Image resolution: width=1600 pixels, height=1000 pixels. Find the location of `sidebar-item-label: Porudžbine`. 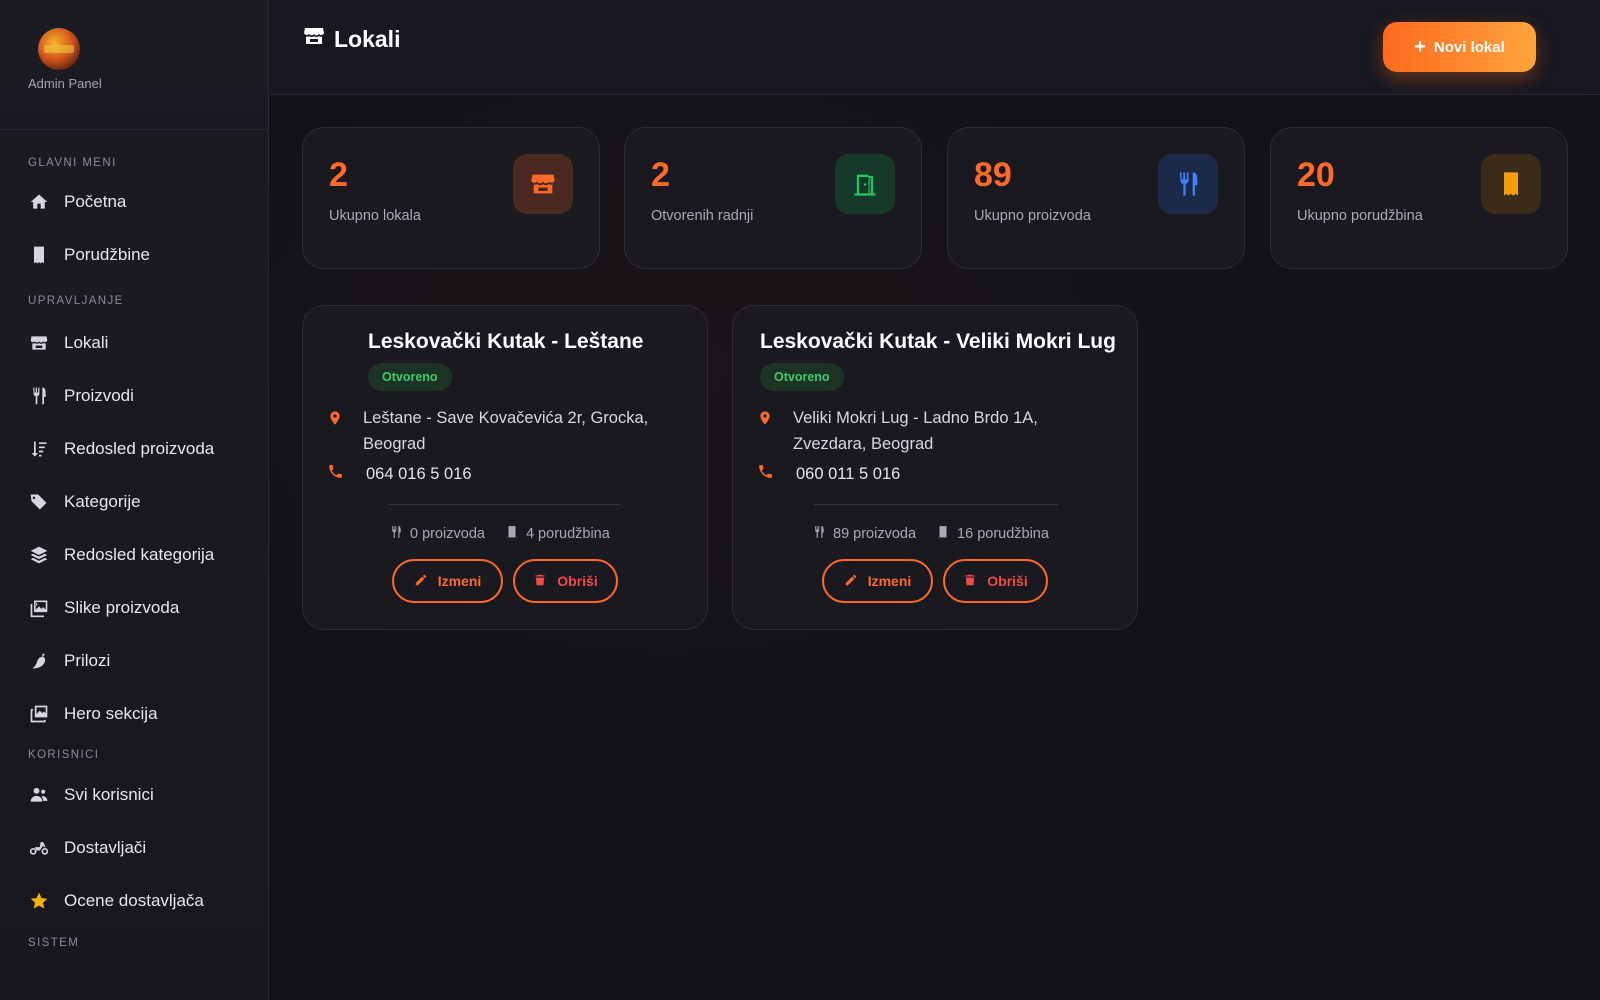

sidebar-item-label: Porudžbine is located at coordinates (107, 254).